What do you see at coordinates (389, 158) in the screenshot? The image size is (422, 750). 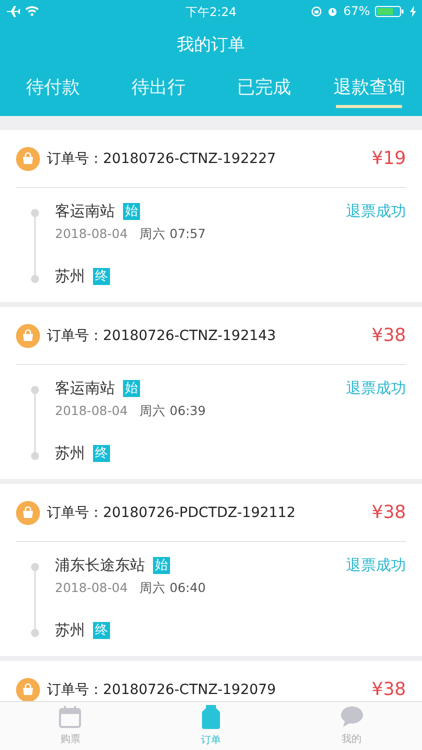 I see `order-price: ¥19` at bounding box center [389, 158].